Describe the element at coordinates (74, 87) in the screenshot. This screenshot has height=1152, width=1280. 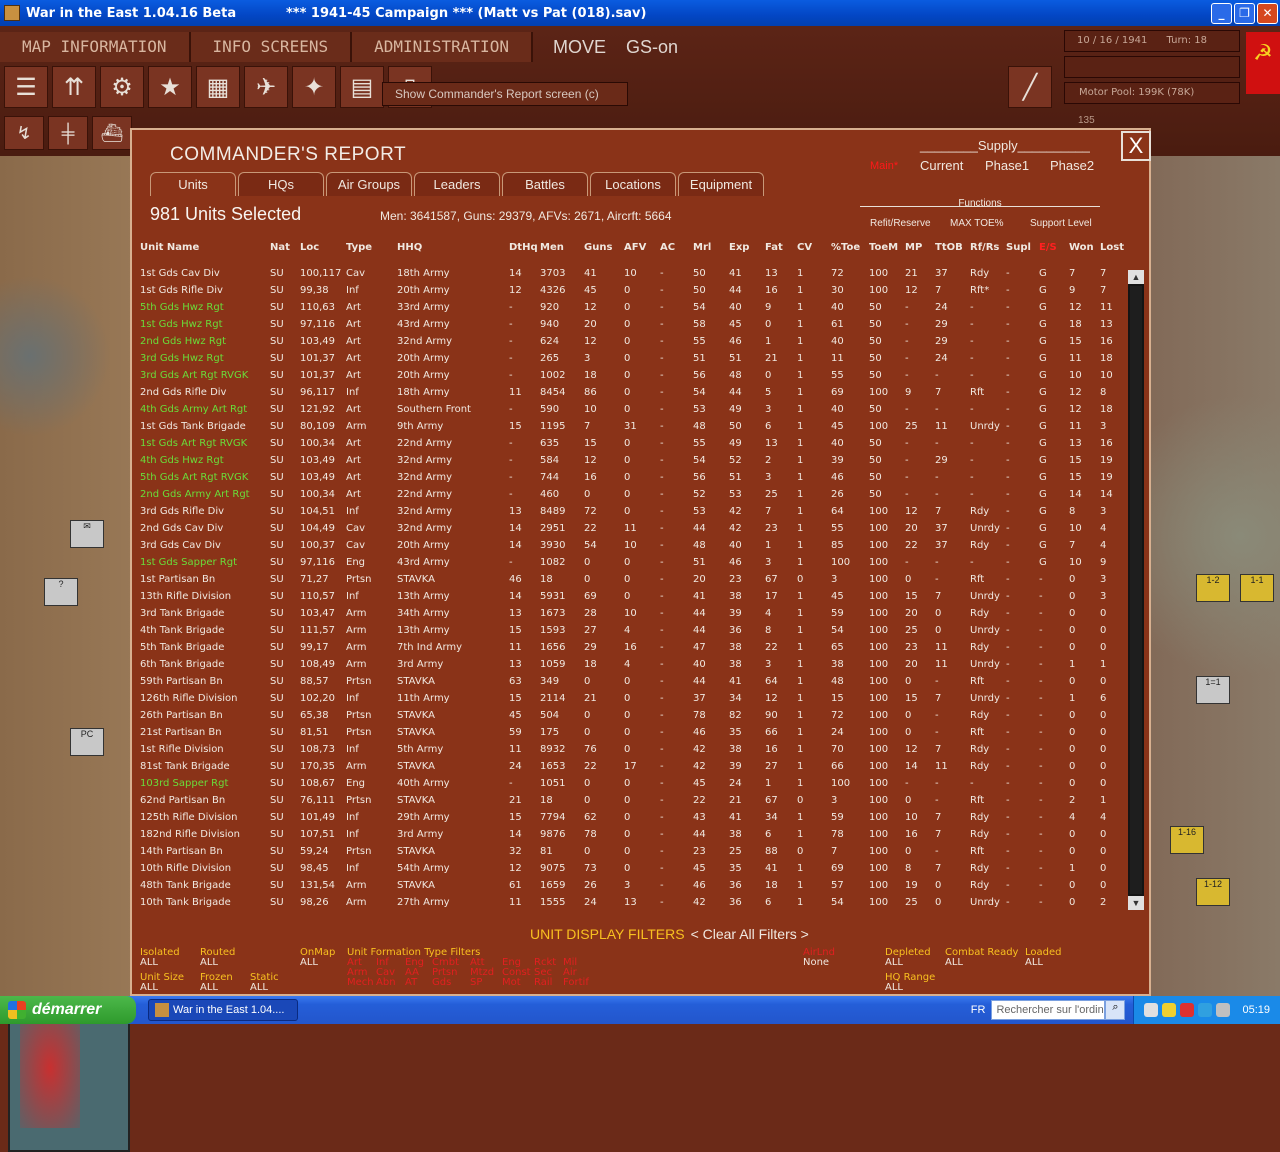
I see `units-icon: ⇈` at that location.